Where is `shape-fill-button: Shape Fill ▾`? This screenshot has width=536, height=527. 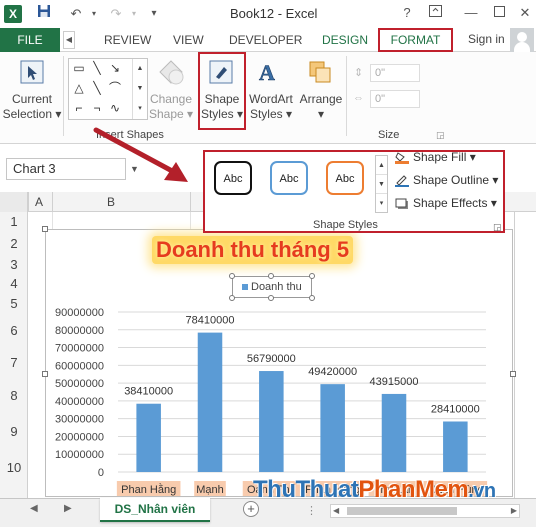 shape-fill-button: Shape Fill ▾ is located at coordinates (435, 157).